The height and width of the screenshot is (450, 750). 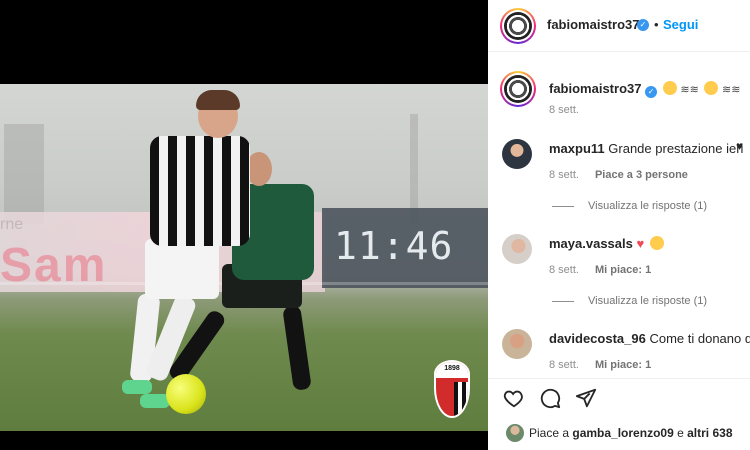 What do you see at coordinates (640, 243) in the screenshot?
I see `red-heart-emoji-icon: ♥` at bounding box center [640, 243].